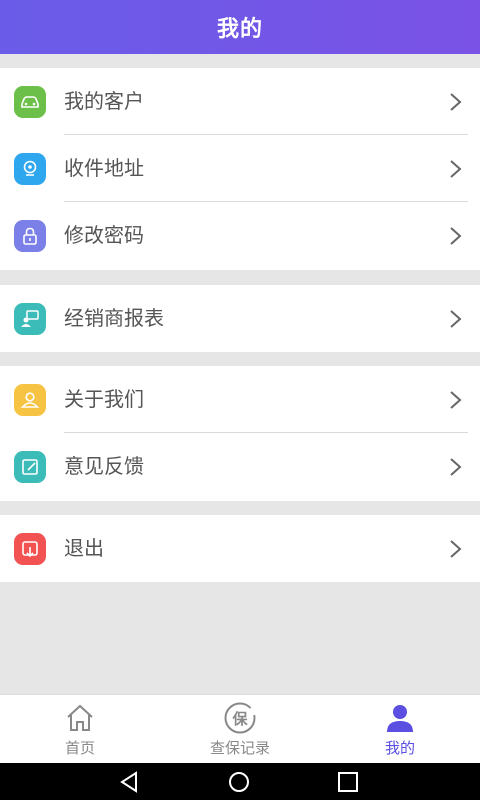 This screenshot has width=480, height=800. I want to click on logout-icon, so click(30, 549).